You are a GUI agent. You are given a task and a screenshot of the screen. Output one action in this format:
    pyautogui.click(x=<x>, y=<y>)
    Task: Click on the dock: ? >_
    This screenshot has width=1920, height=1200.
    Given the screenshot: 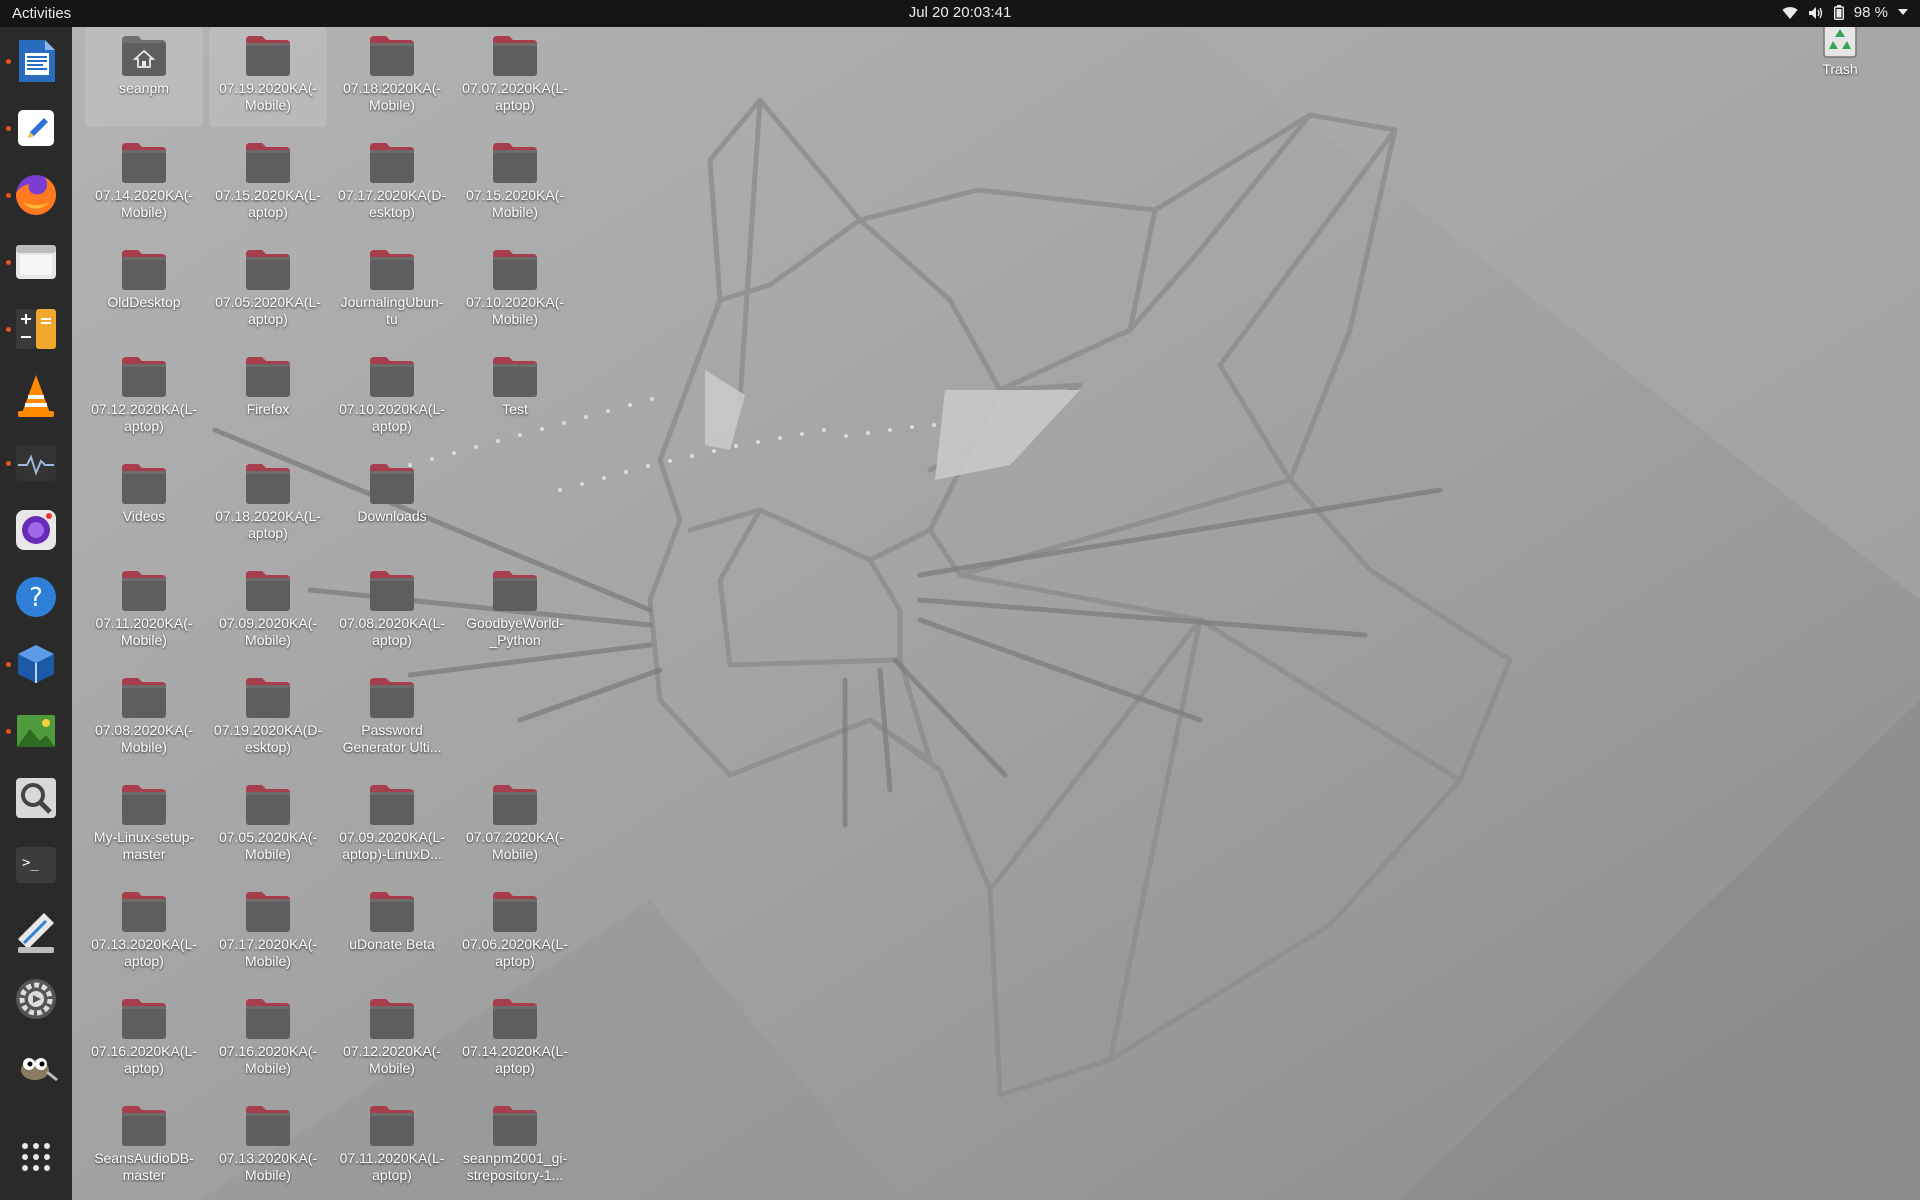 What is the action you would take?
    pyautogui.click(x=36, y=613)
    